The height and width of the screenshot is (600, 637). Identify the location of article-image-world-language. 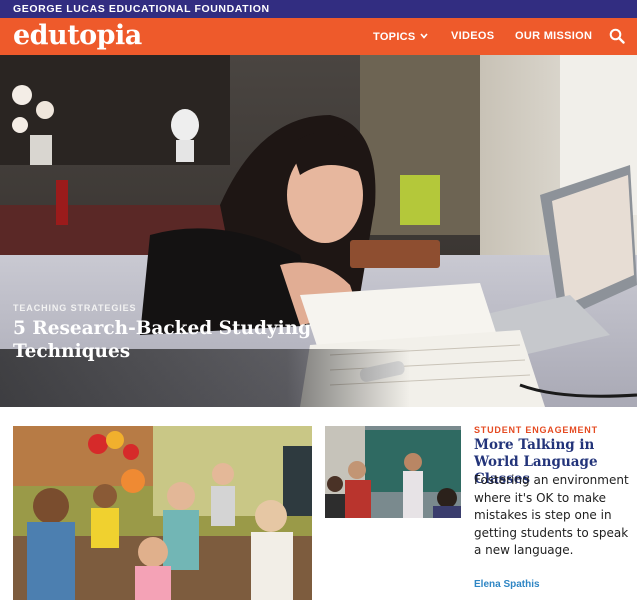
(393, 472).